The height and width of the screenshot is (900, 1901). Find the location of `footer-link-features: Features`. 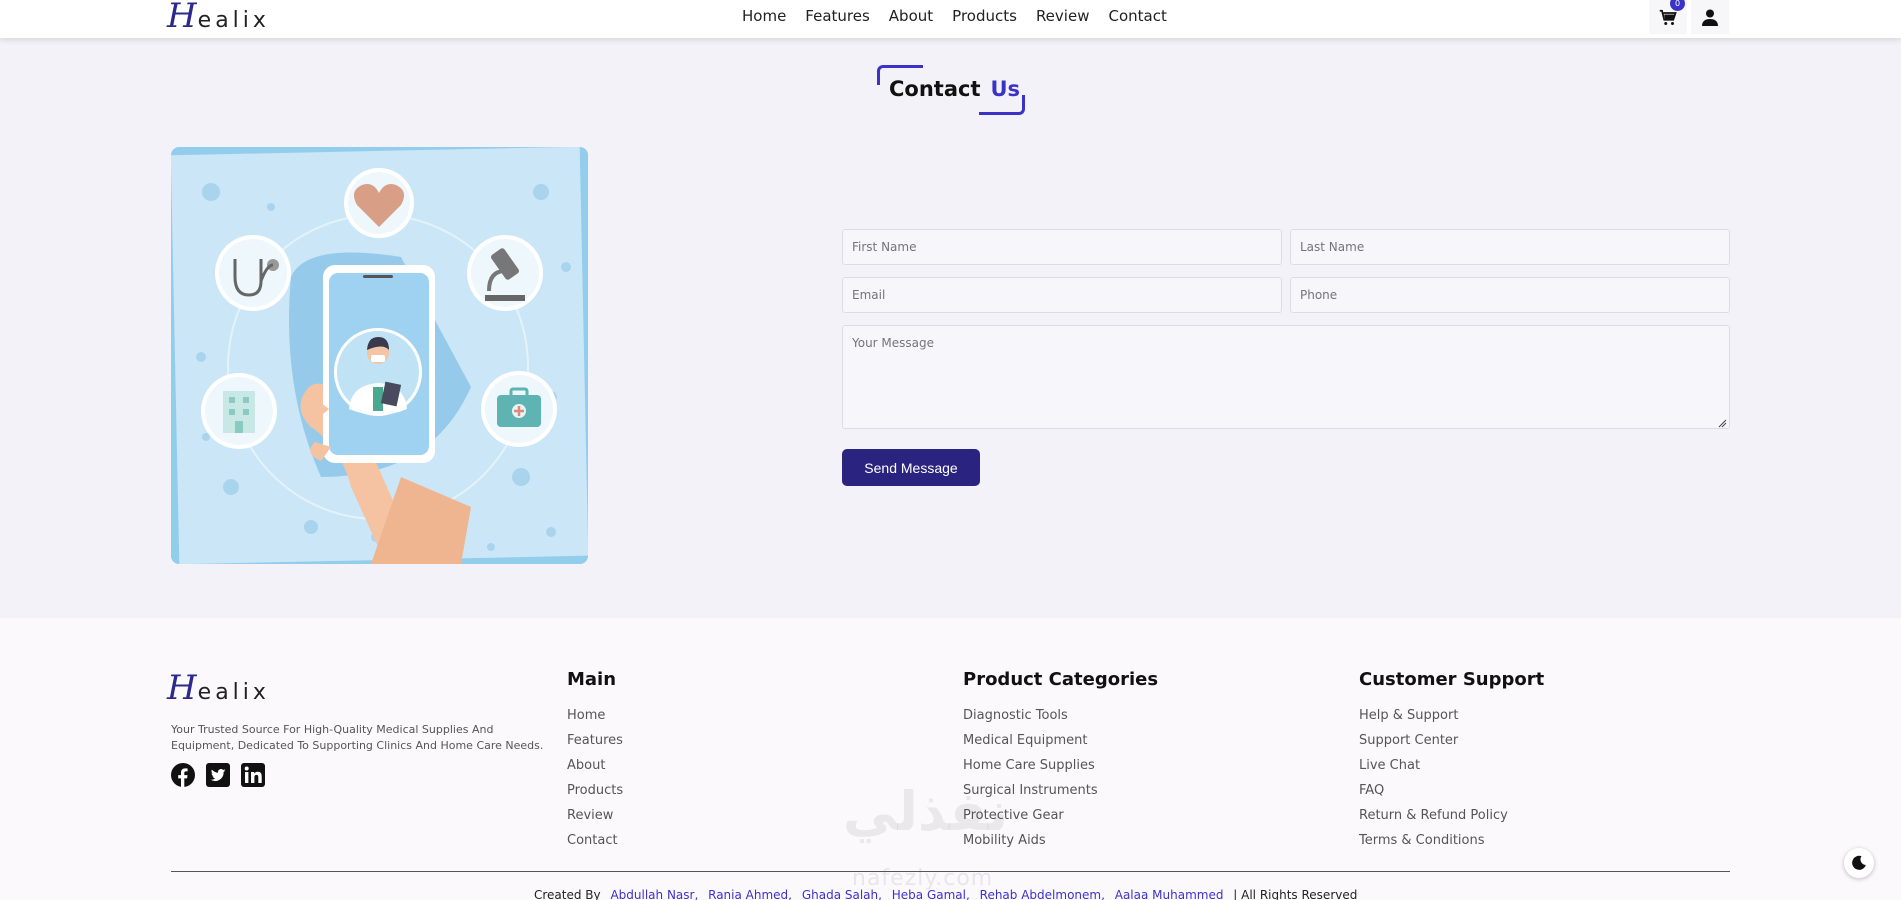

footer-link-features: Features is located at coordinates (595, 740).